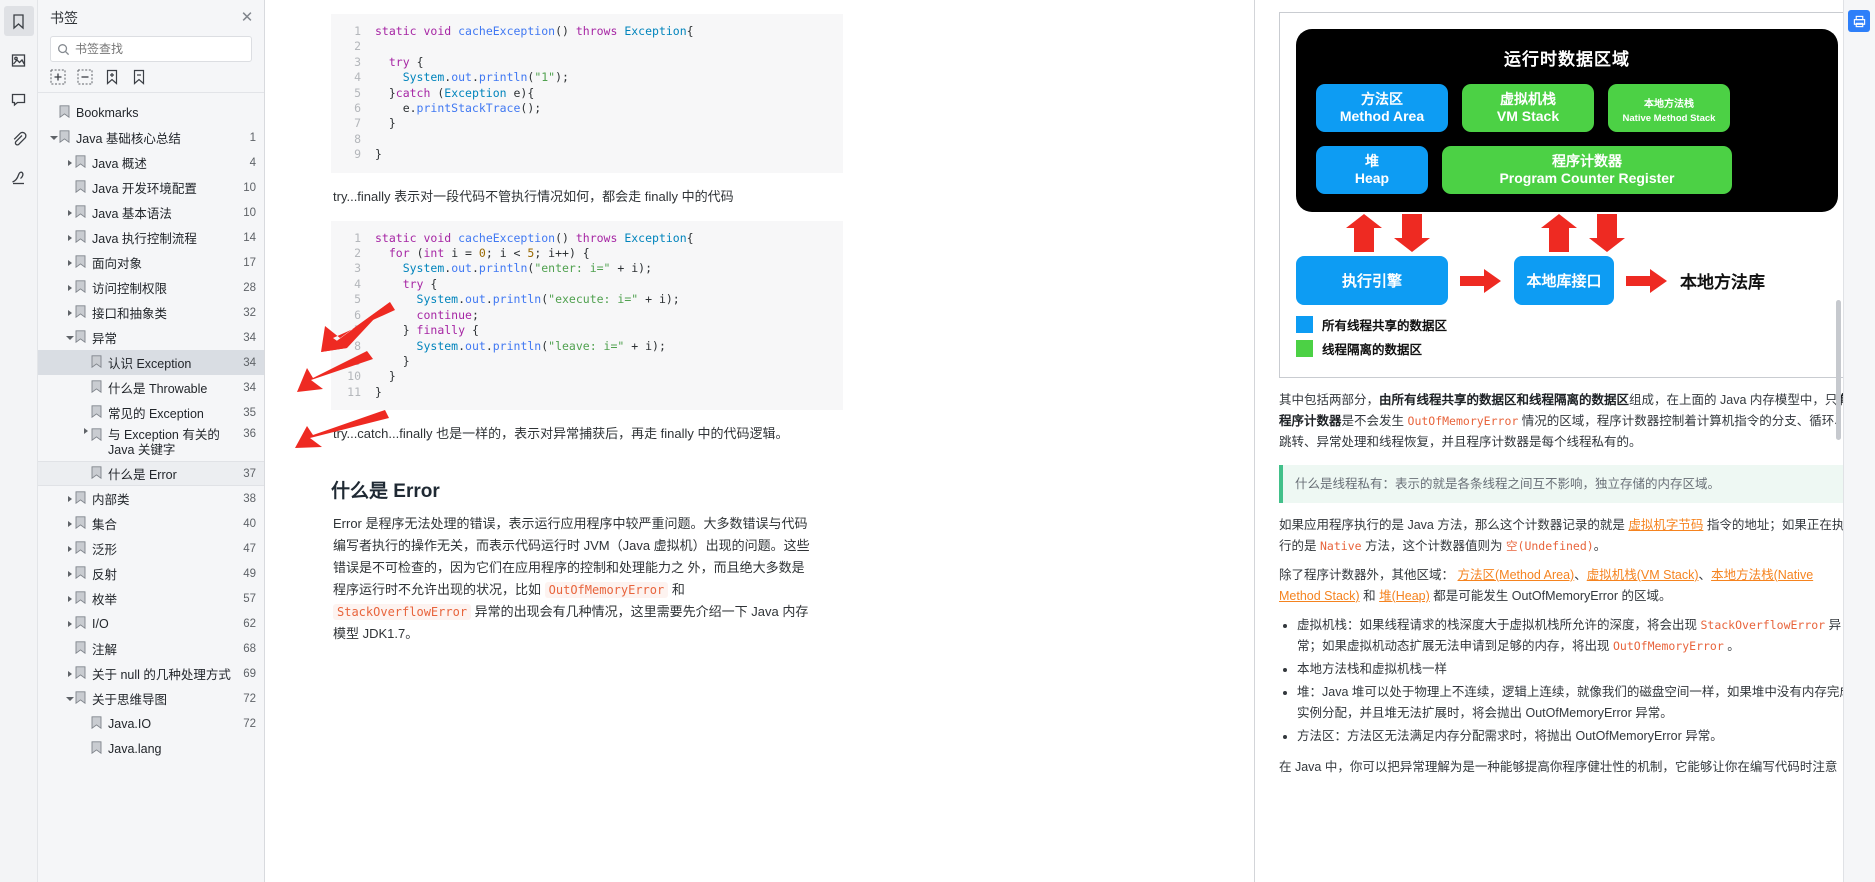  Describe the element at coordinates (249, 362) in the screenshot. I see `bookmark-page-number: 34` at that location.